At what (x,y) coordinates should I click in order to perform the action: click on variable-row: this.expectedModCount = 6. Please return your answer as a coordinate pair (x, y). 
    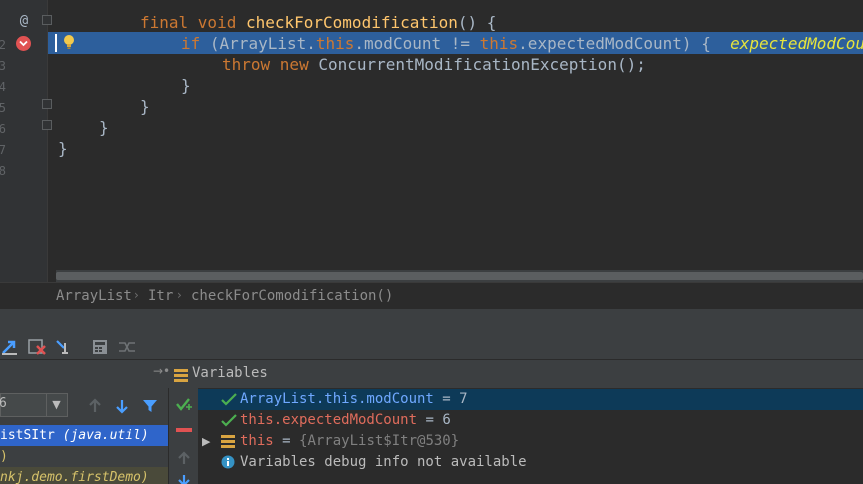
    Looking at the image, I should click on (530, 420).